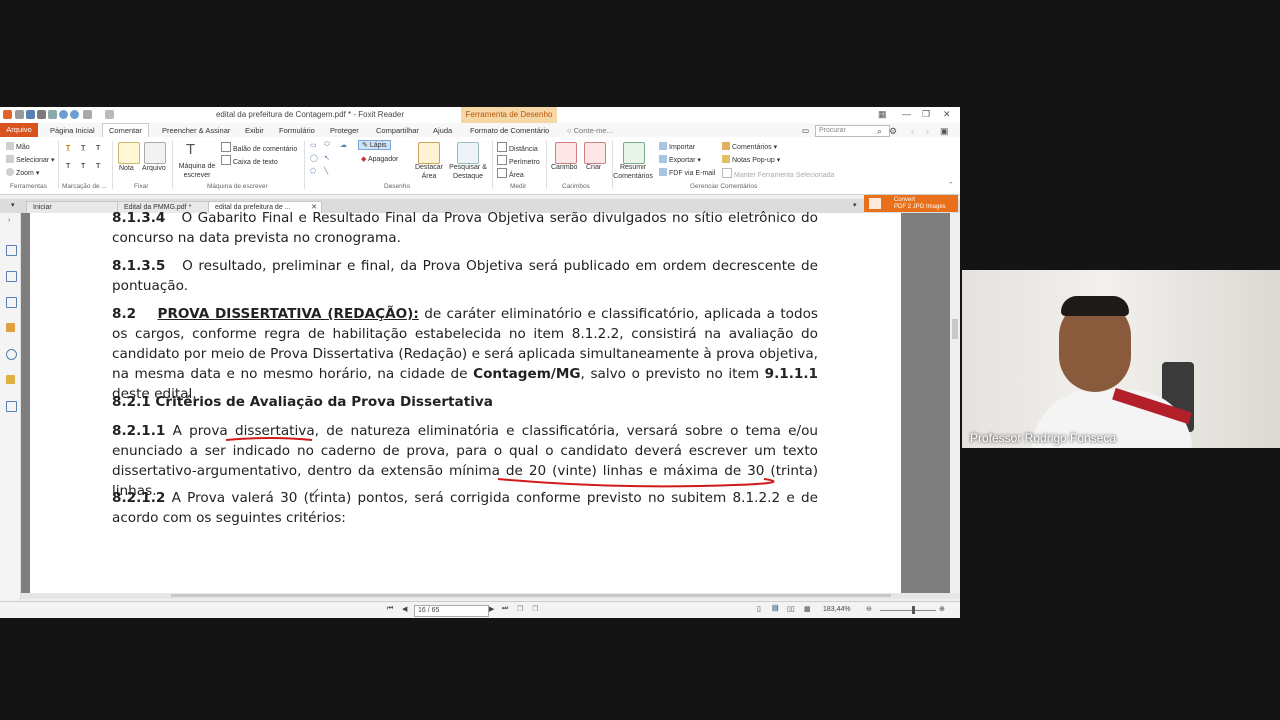  I want to click on pencil-annotations, so click(500, 467).